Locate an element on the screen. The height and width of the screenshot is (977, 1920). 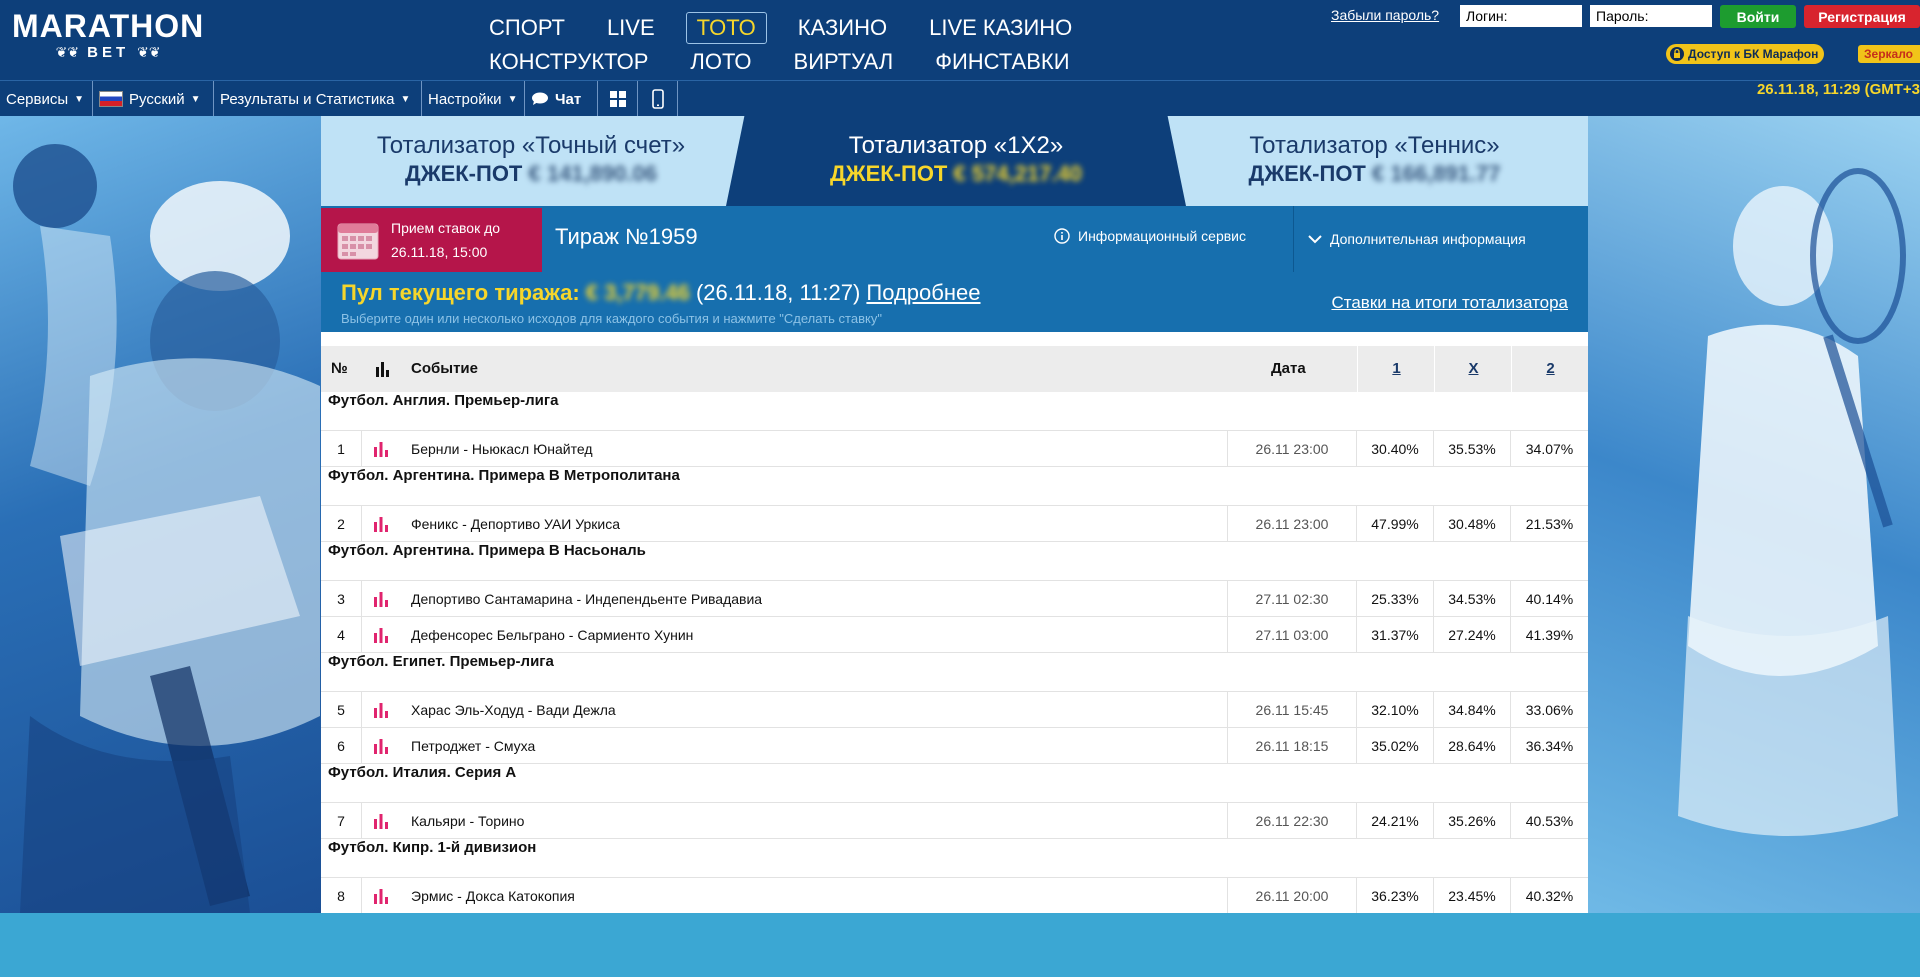
results-label: Результаты и Статистика is located at coordinates (307, 99).